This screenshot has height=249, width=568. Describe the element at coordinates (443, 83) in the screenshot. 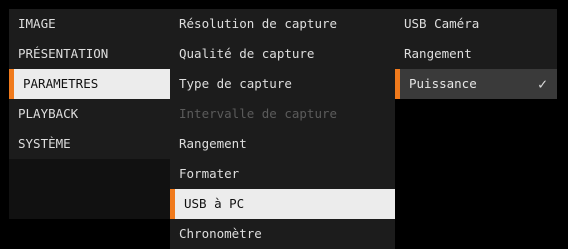

I see `option-label: Puissance` at that location.